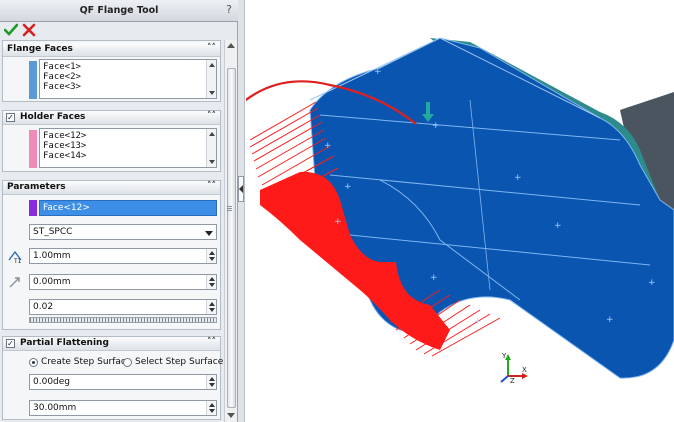  What do you see at coordinates (211, 307) in the screenshot?
I see `factor-spinner` at bounding box center [211, 307].